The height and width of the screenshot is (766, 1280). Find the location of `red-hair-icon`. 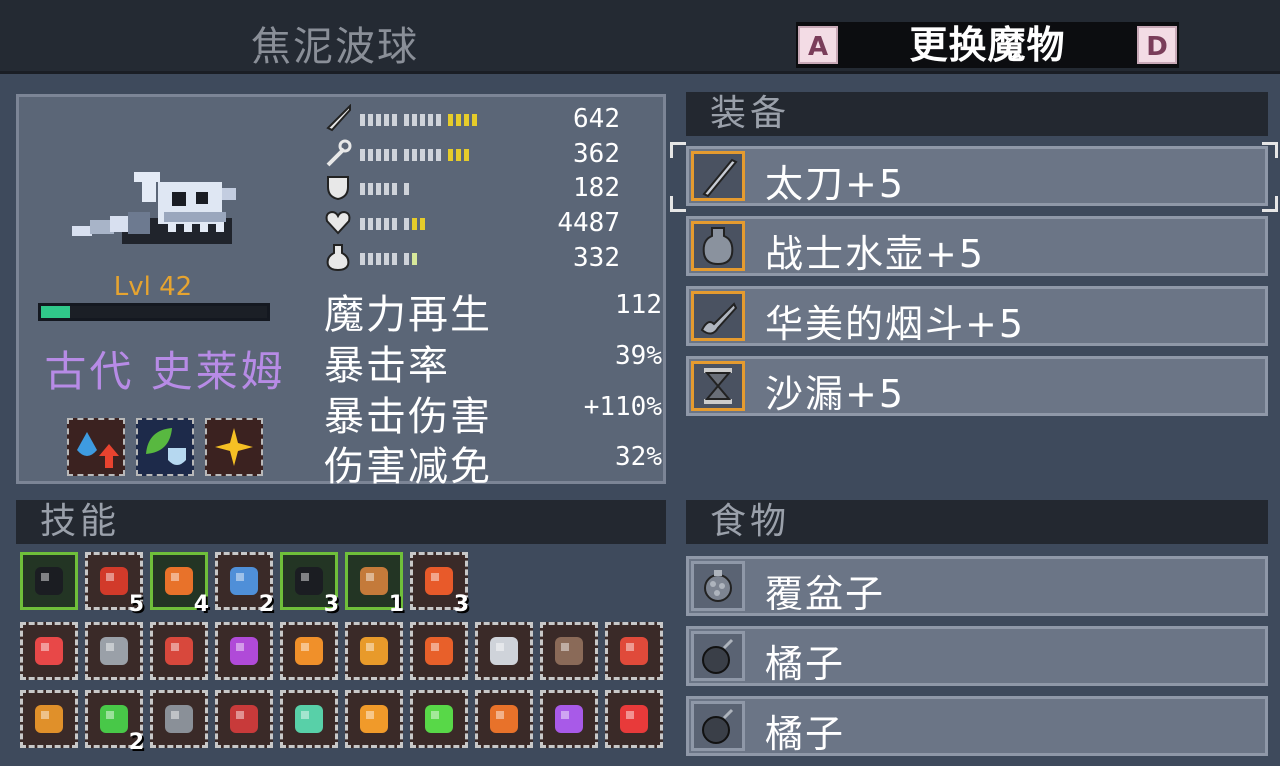

red-hair-icon is located at coordinates (179, 651).